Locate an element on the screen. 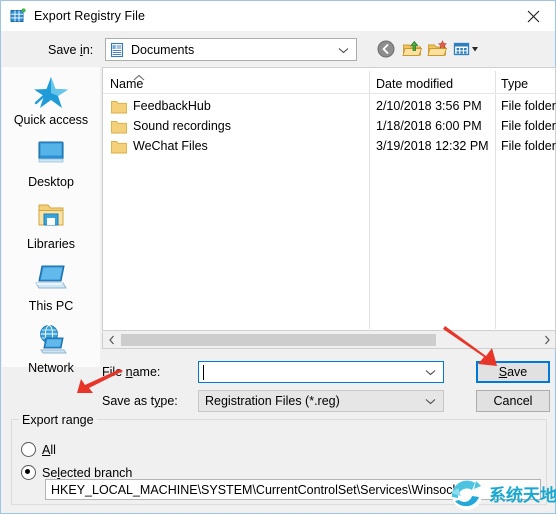  save-as-type-select: Registration Files (*.reg) is located at coordinates (321, 401).